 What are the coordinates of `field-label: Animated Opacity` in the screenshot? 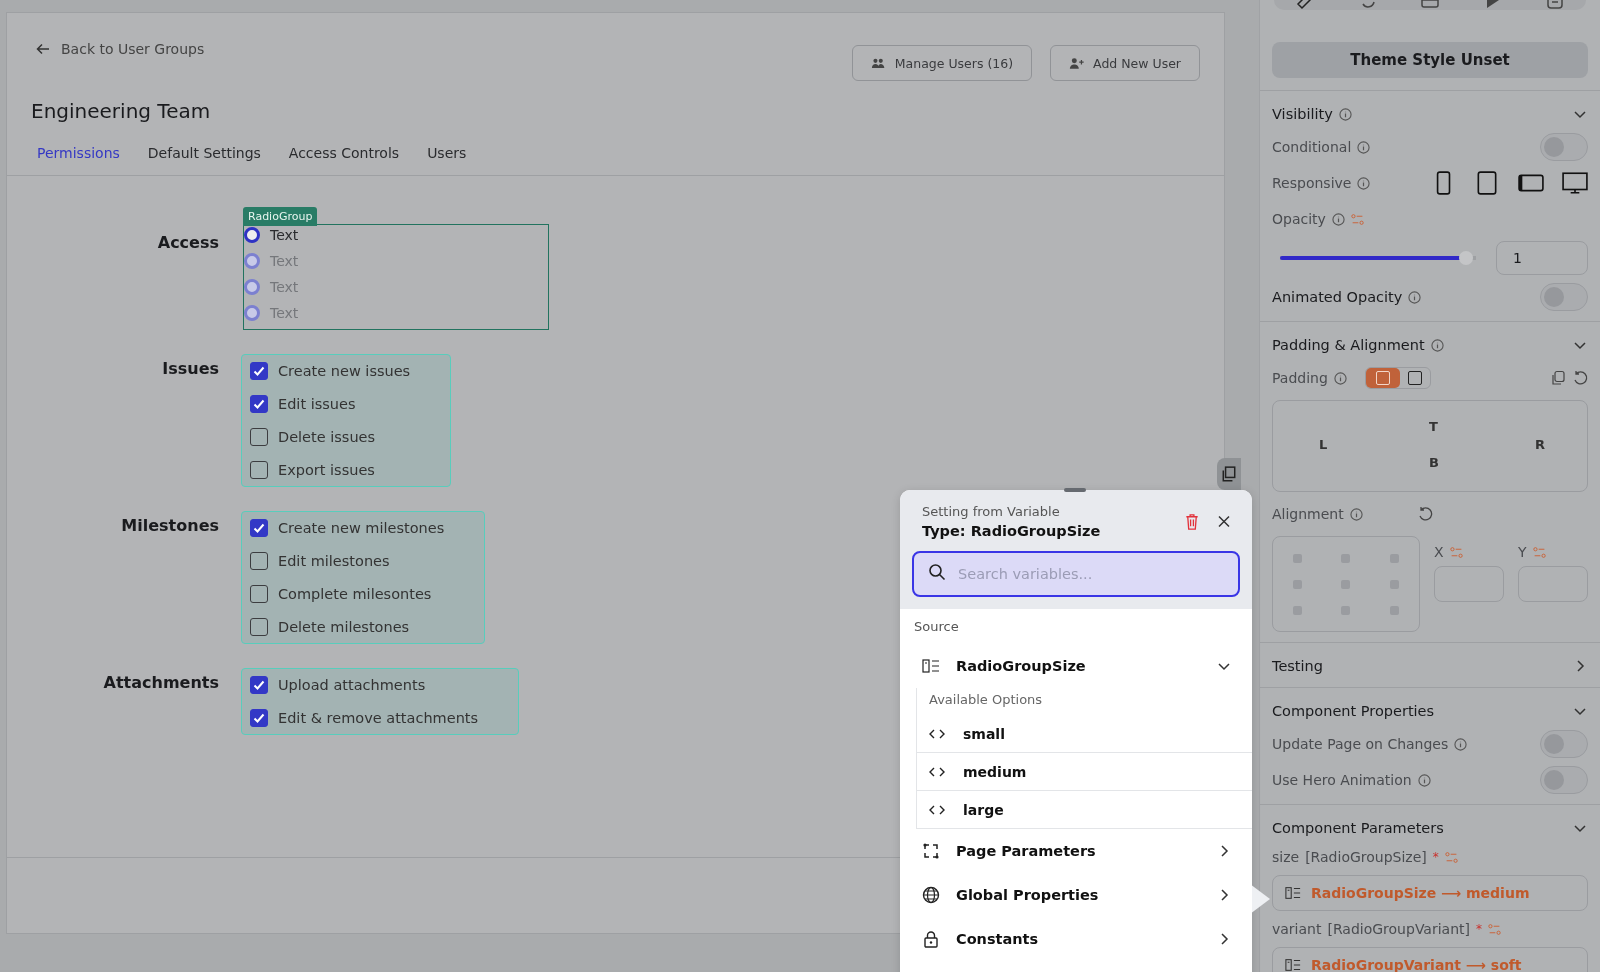 It's located at (1337, 297).